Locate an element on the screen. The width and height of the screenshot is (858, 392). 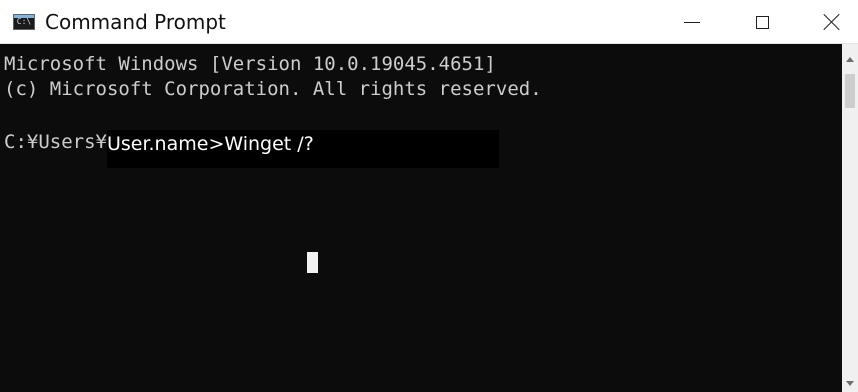
command-line: C:¥Users¥User.name>Winget /? is located at coordinates (251, 149).